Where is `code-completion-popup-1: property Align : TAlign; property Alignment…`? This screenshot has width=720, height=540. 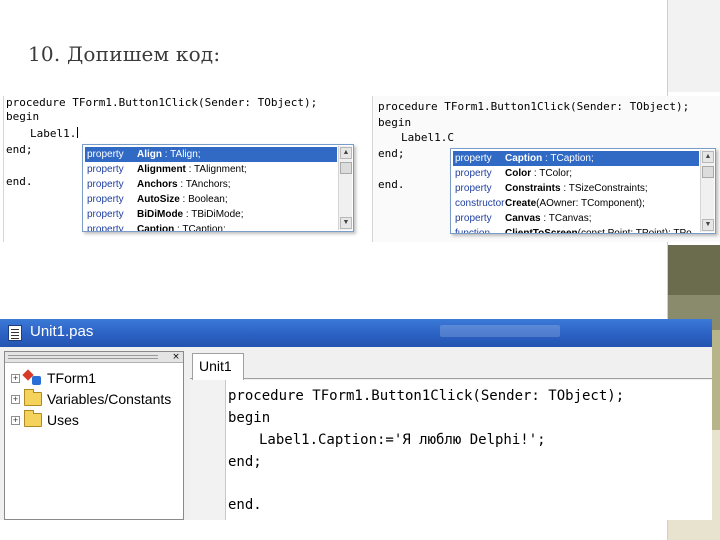
code-completion-popup-1: property Align : TAlign; property Alignment… is located at coordinates (218, 188).